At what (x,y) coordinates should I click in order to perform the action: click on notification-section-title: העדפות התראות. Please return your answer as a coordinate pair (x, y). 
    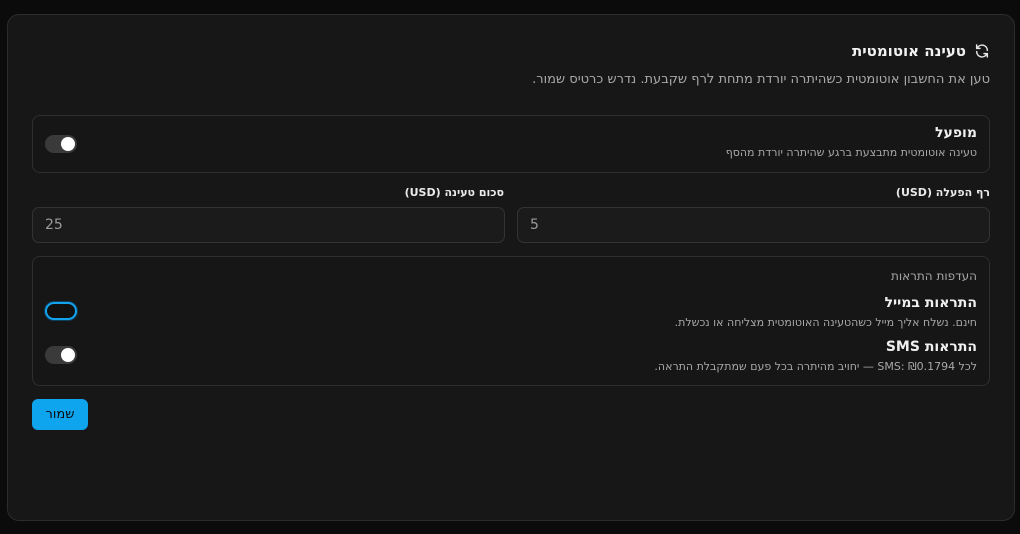
    Looking at the image, I should click on (933, 276).